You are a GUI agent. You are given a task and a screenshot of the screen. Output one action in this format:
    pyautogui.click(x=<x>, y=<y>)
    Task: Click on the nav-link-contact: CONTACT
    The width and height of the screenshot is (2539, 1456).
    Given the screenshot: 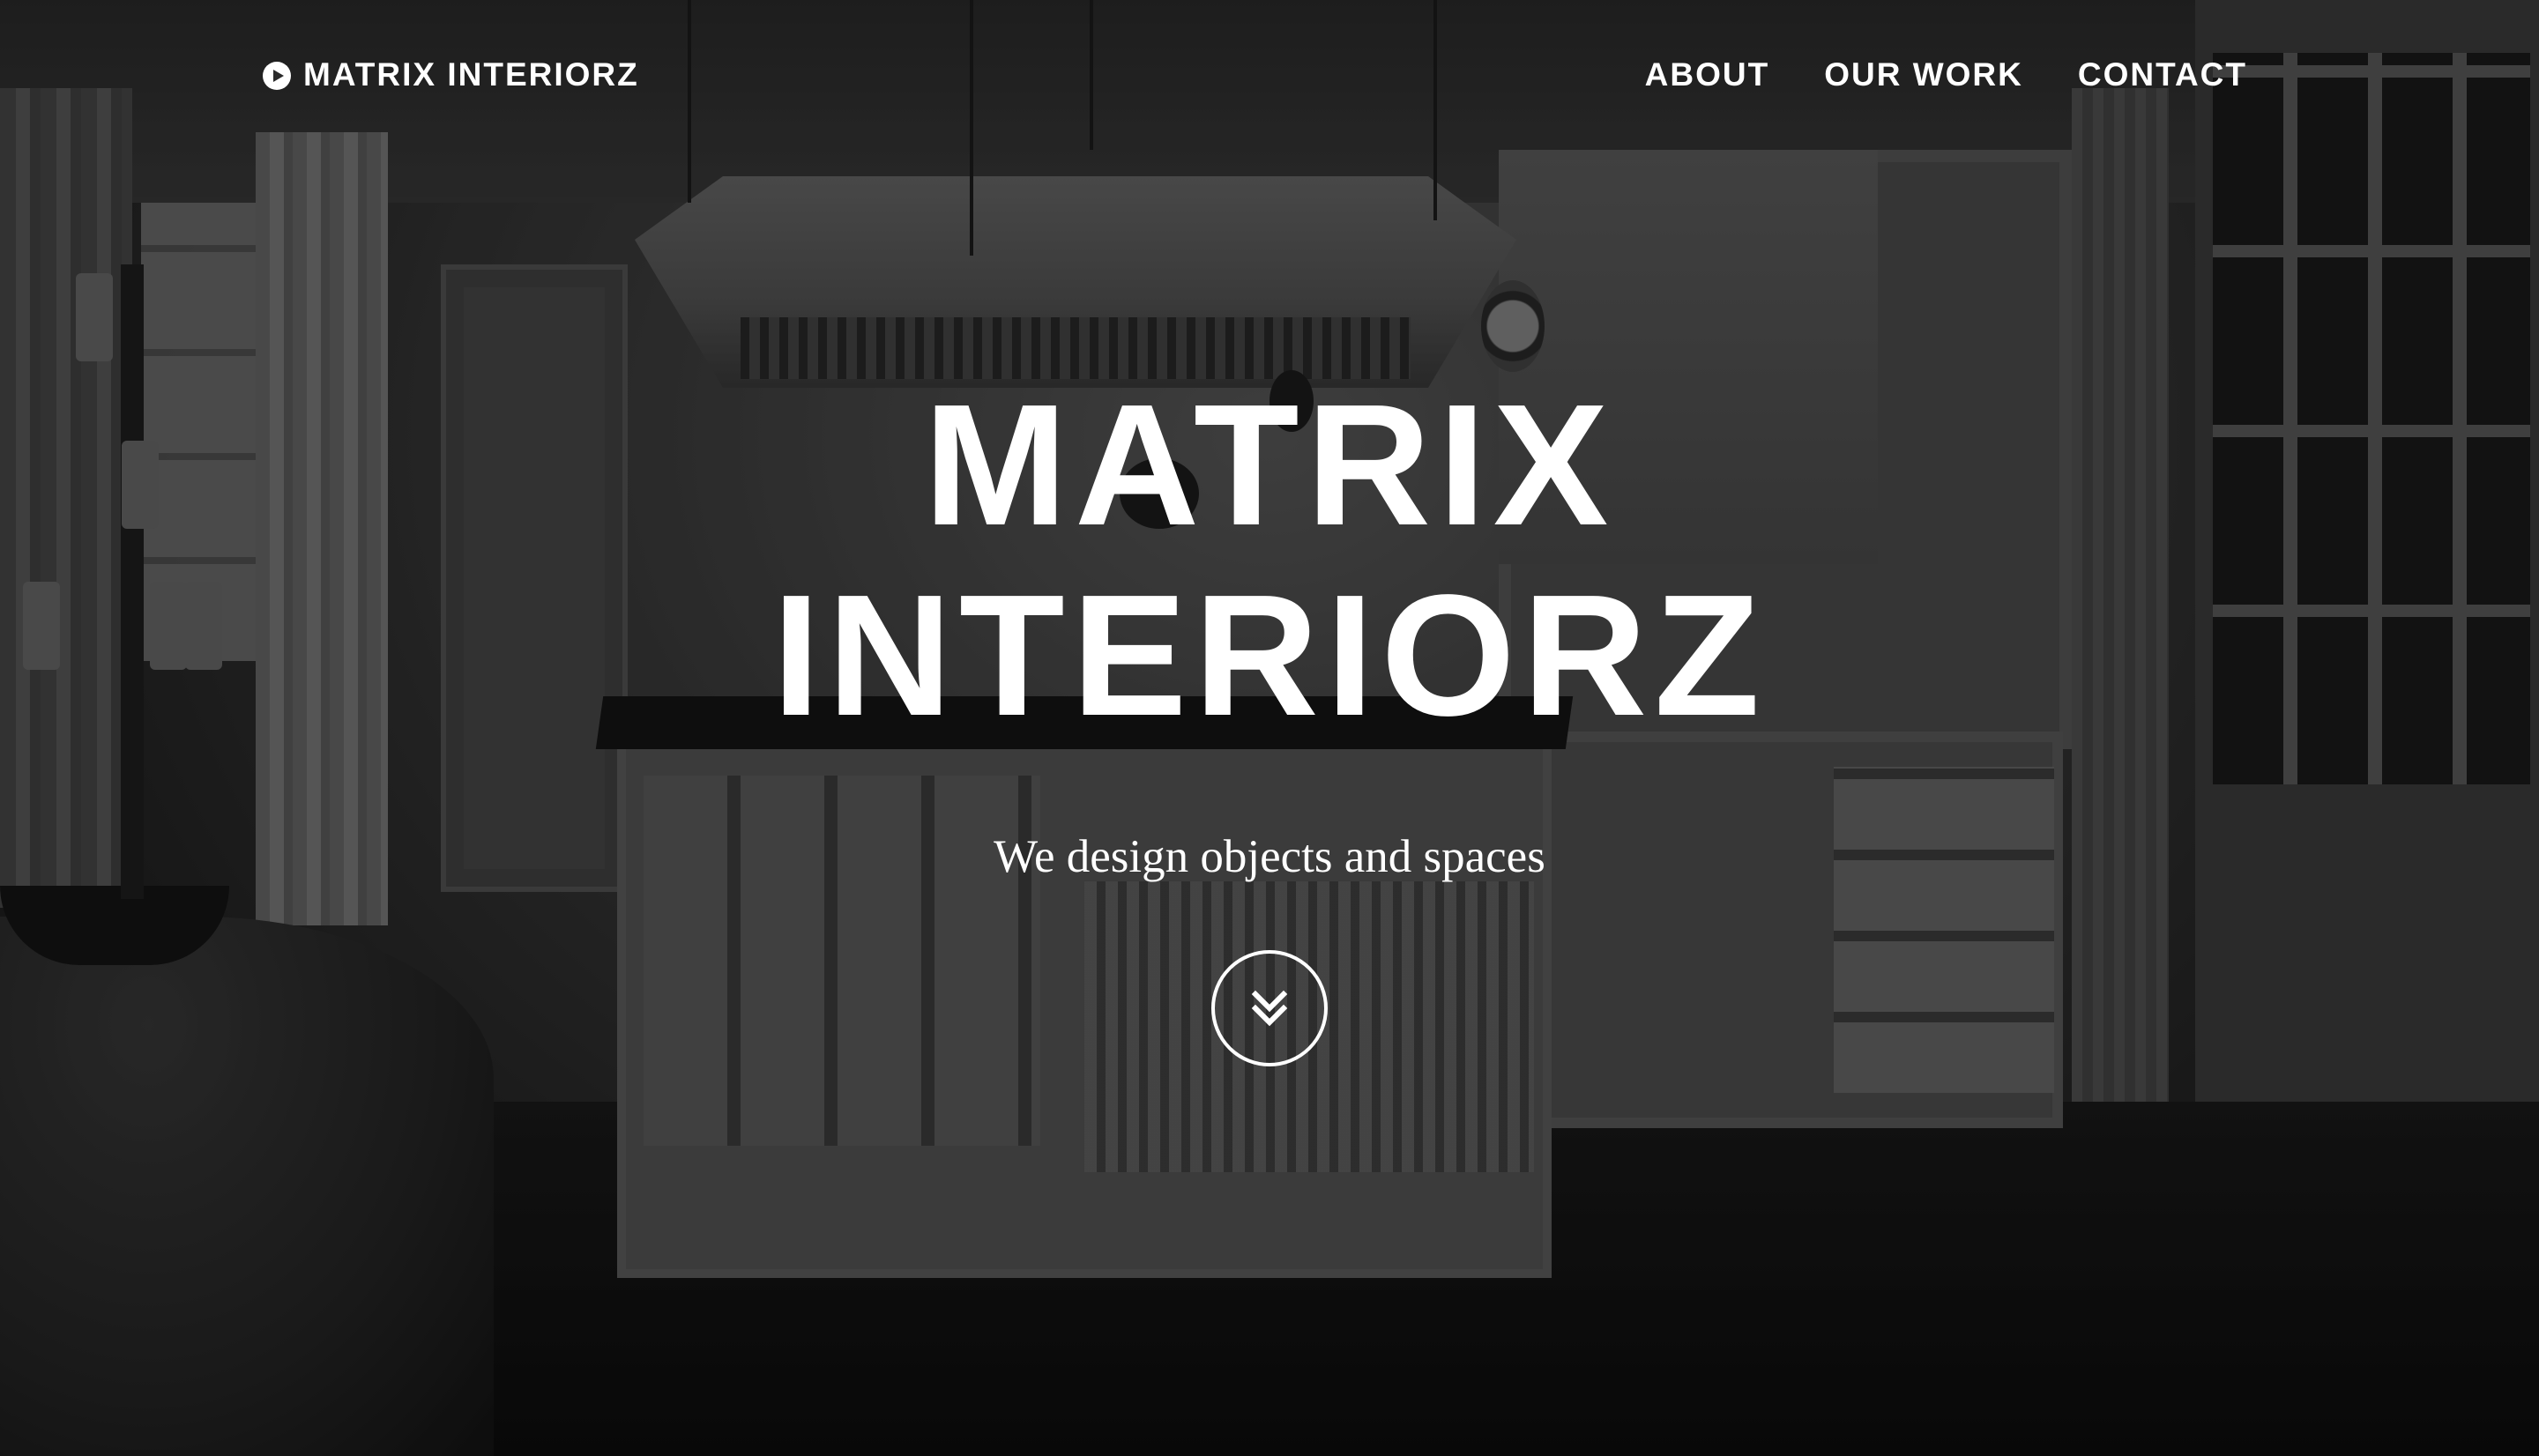 What is the action you would take?
    pyautogui.click(x=2162, y=74)
    